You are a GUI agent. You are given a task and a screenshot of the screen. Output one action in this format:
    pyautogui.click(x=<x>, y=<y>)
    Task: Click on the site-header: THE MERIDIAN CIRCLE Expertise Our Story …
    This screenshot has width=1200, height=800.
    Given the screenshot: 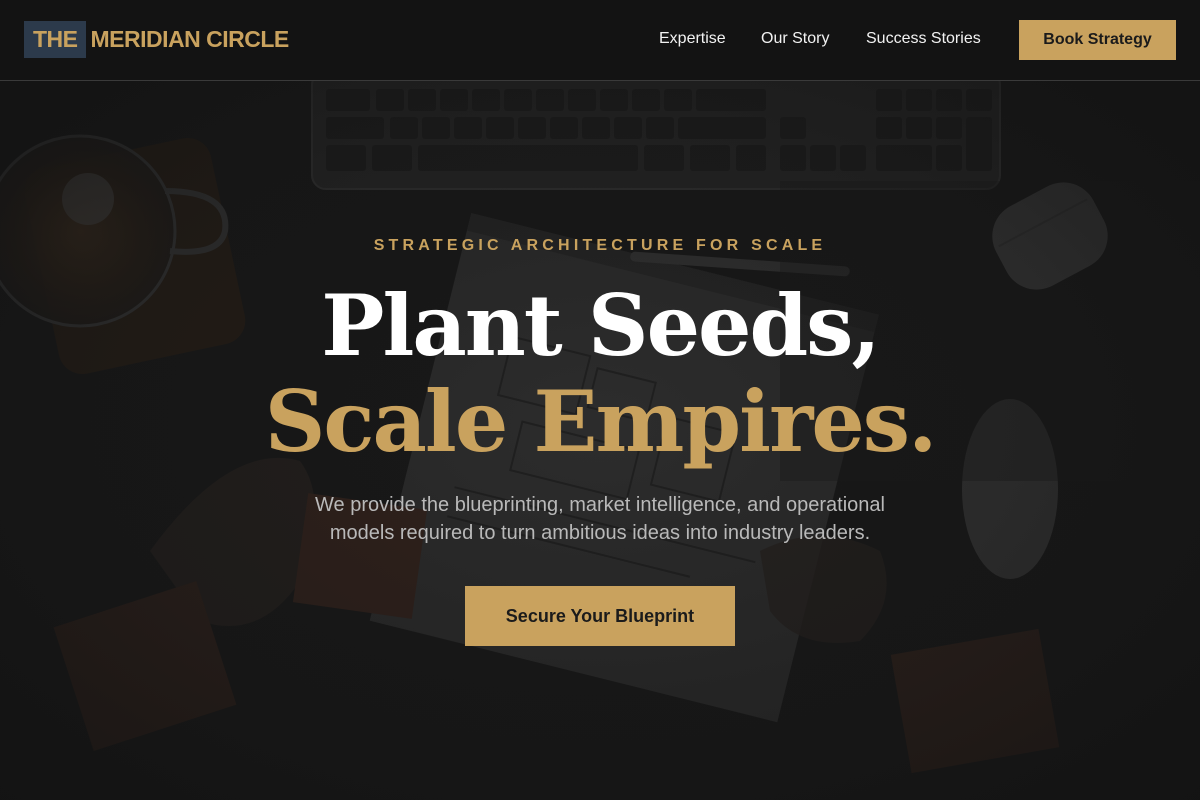 What is the action you would take?
    pyautogui.click(x=600, y=40)
    